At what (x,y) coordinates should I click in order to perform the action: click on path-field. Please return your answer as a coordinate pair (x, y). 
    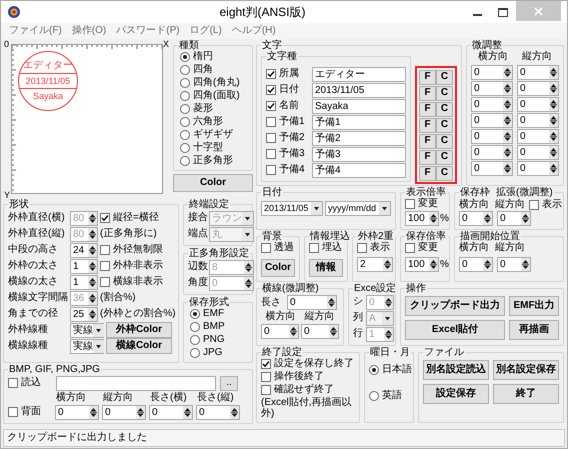
    Looking at the image, I should click on (136, 383).